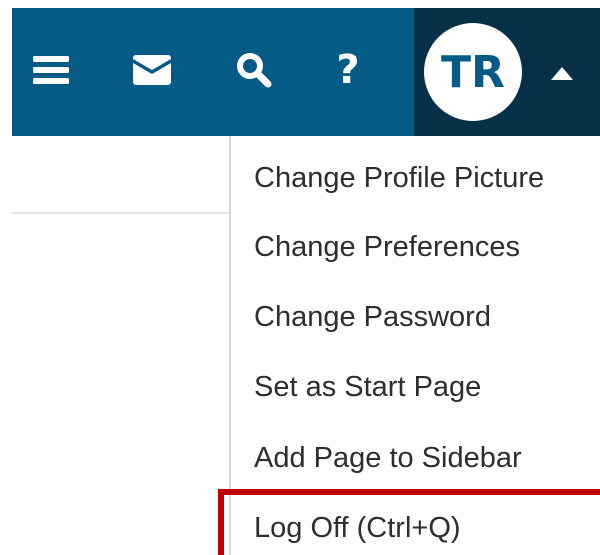  What do you see at coordinates (424, 317) in the screenshot?
I see `menu-item-change-password: Change Password` at bounding box center [424, 317].